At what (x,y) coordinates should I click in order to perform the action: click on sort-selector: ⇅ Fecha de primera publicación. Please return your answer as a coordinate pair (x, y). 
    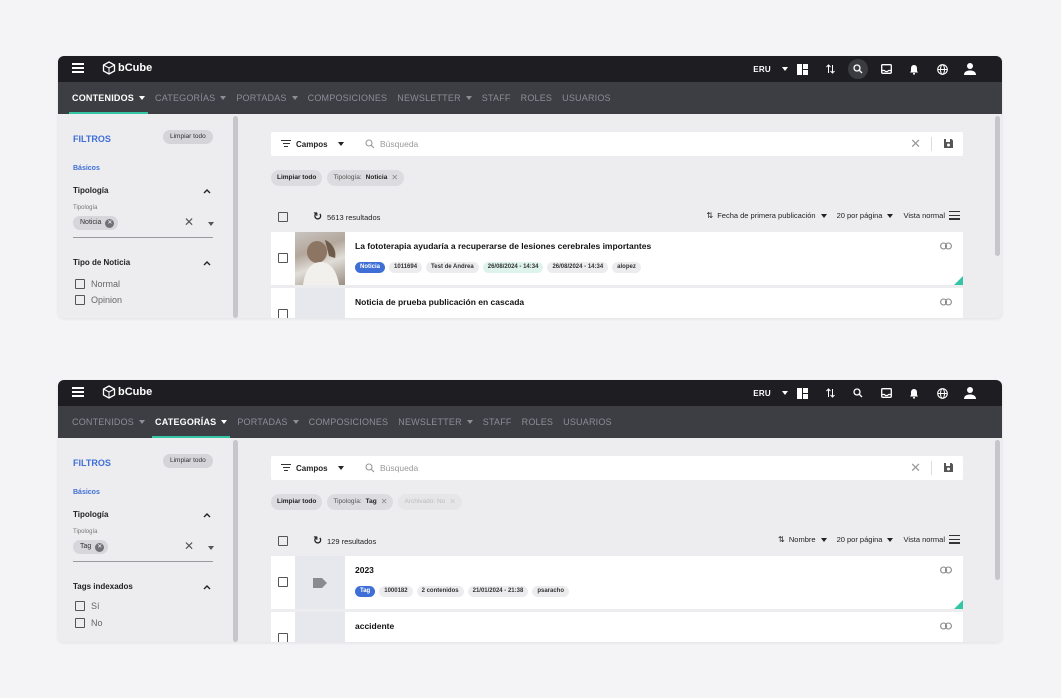
    Looking at the image, I should click on (766, 215).